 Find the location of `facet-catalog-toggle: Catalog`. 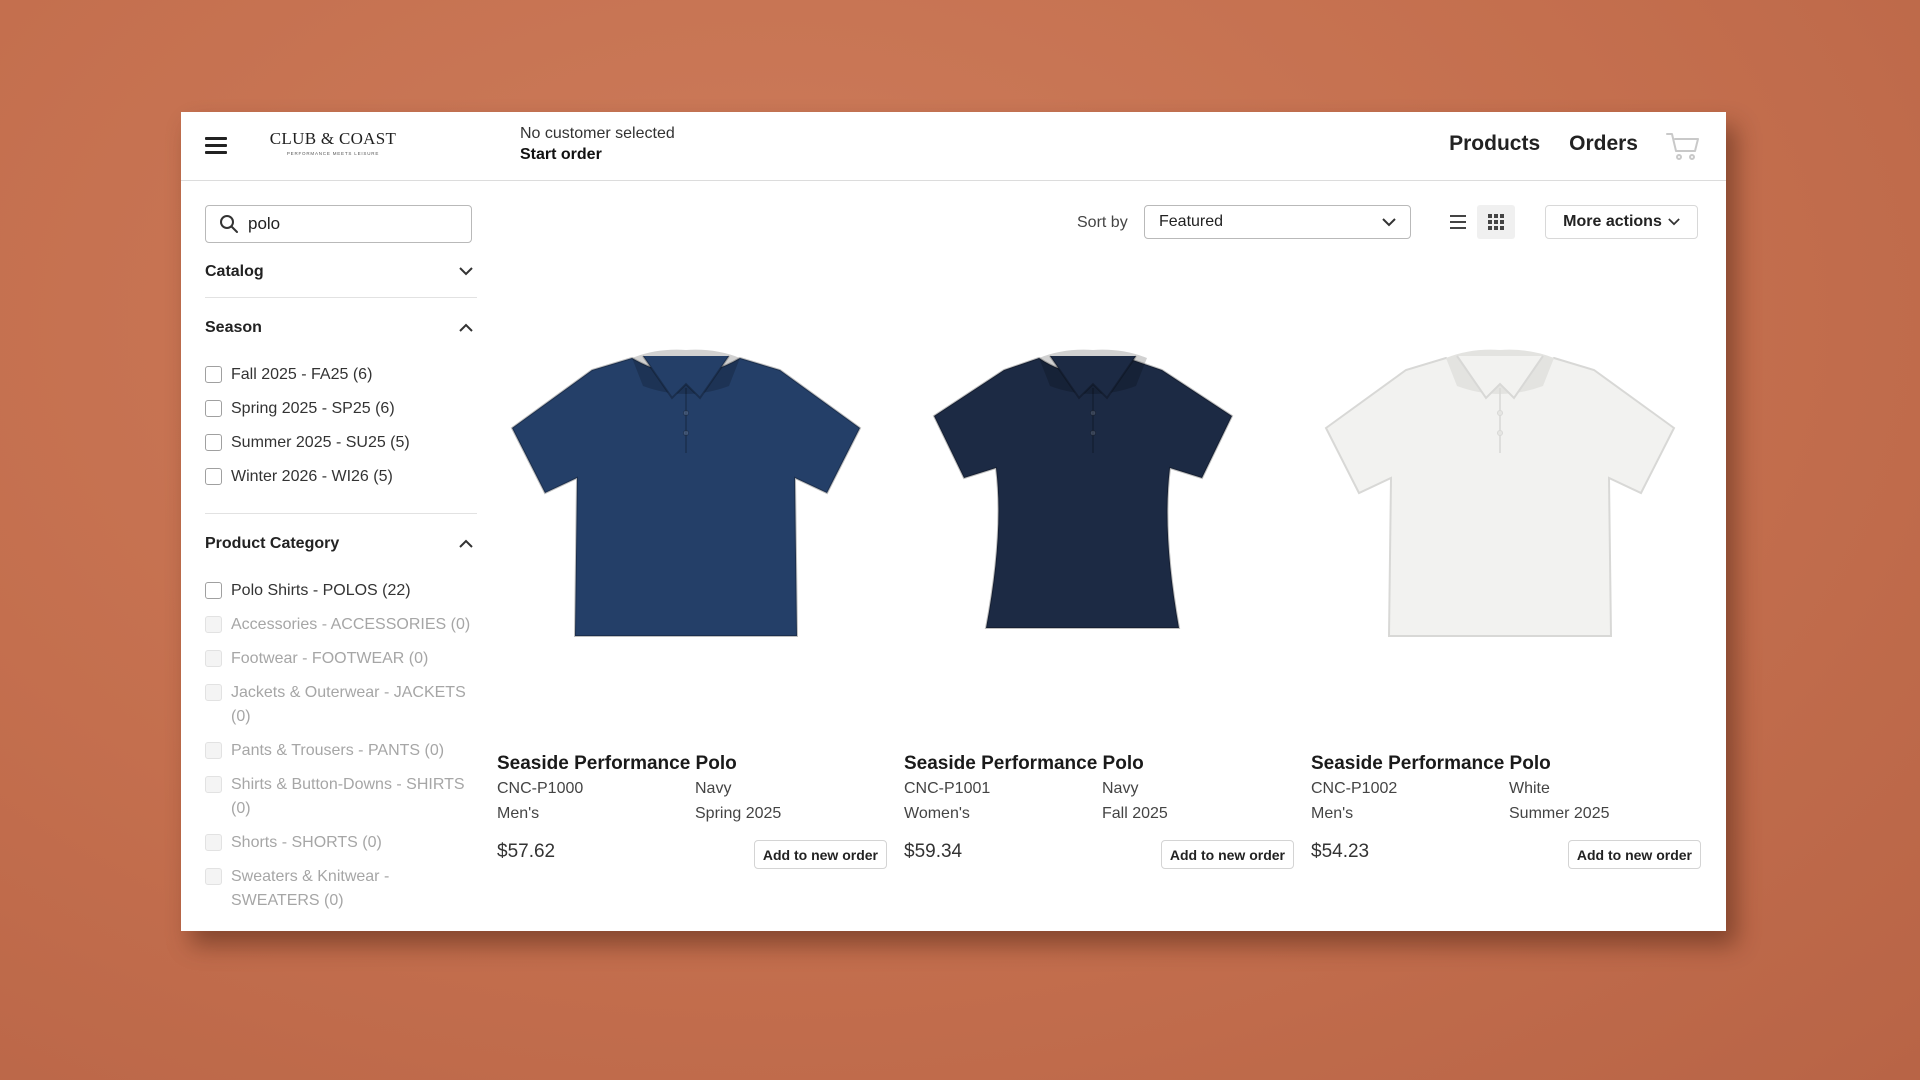

facet-catalog-toggle: Catalog is located at coordinates (341, 271).